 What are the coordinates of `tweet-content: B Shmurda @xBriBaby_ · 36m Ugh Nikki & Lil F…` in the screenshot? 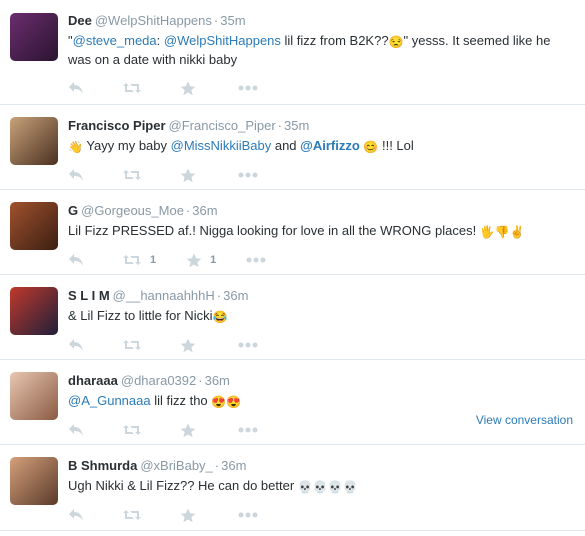 It's located at (322, 476).